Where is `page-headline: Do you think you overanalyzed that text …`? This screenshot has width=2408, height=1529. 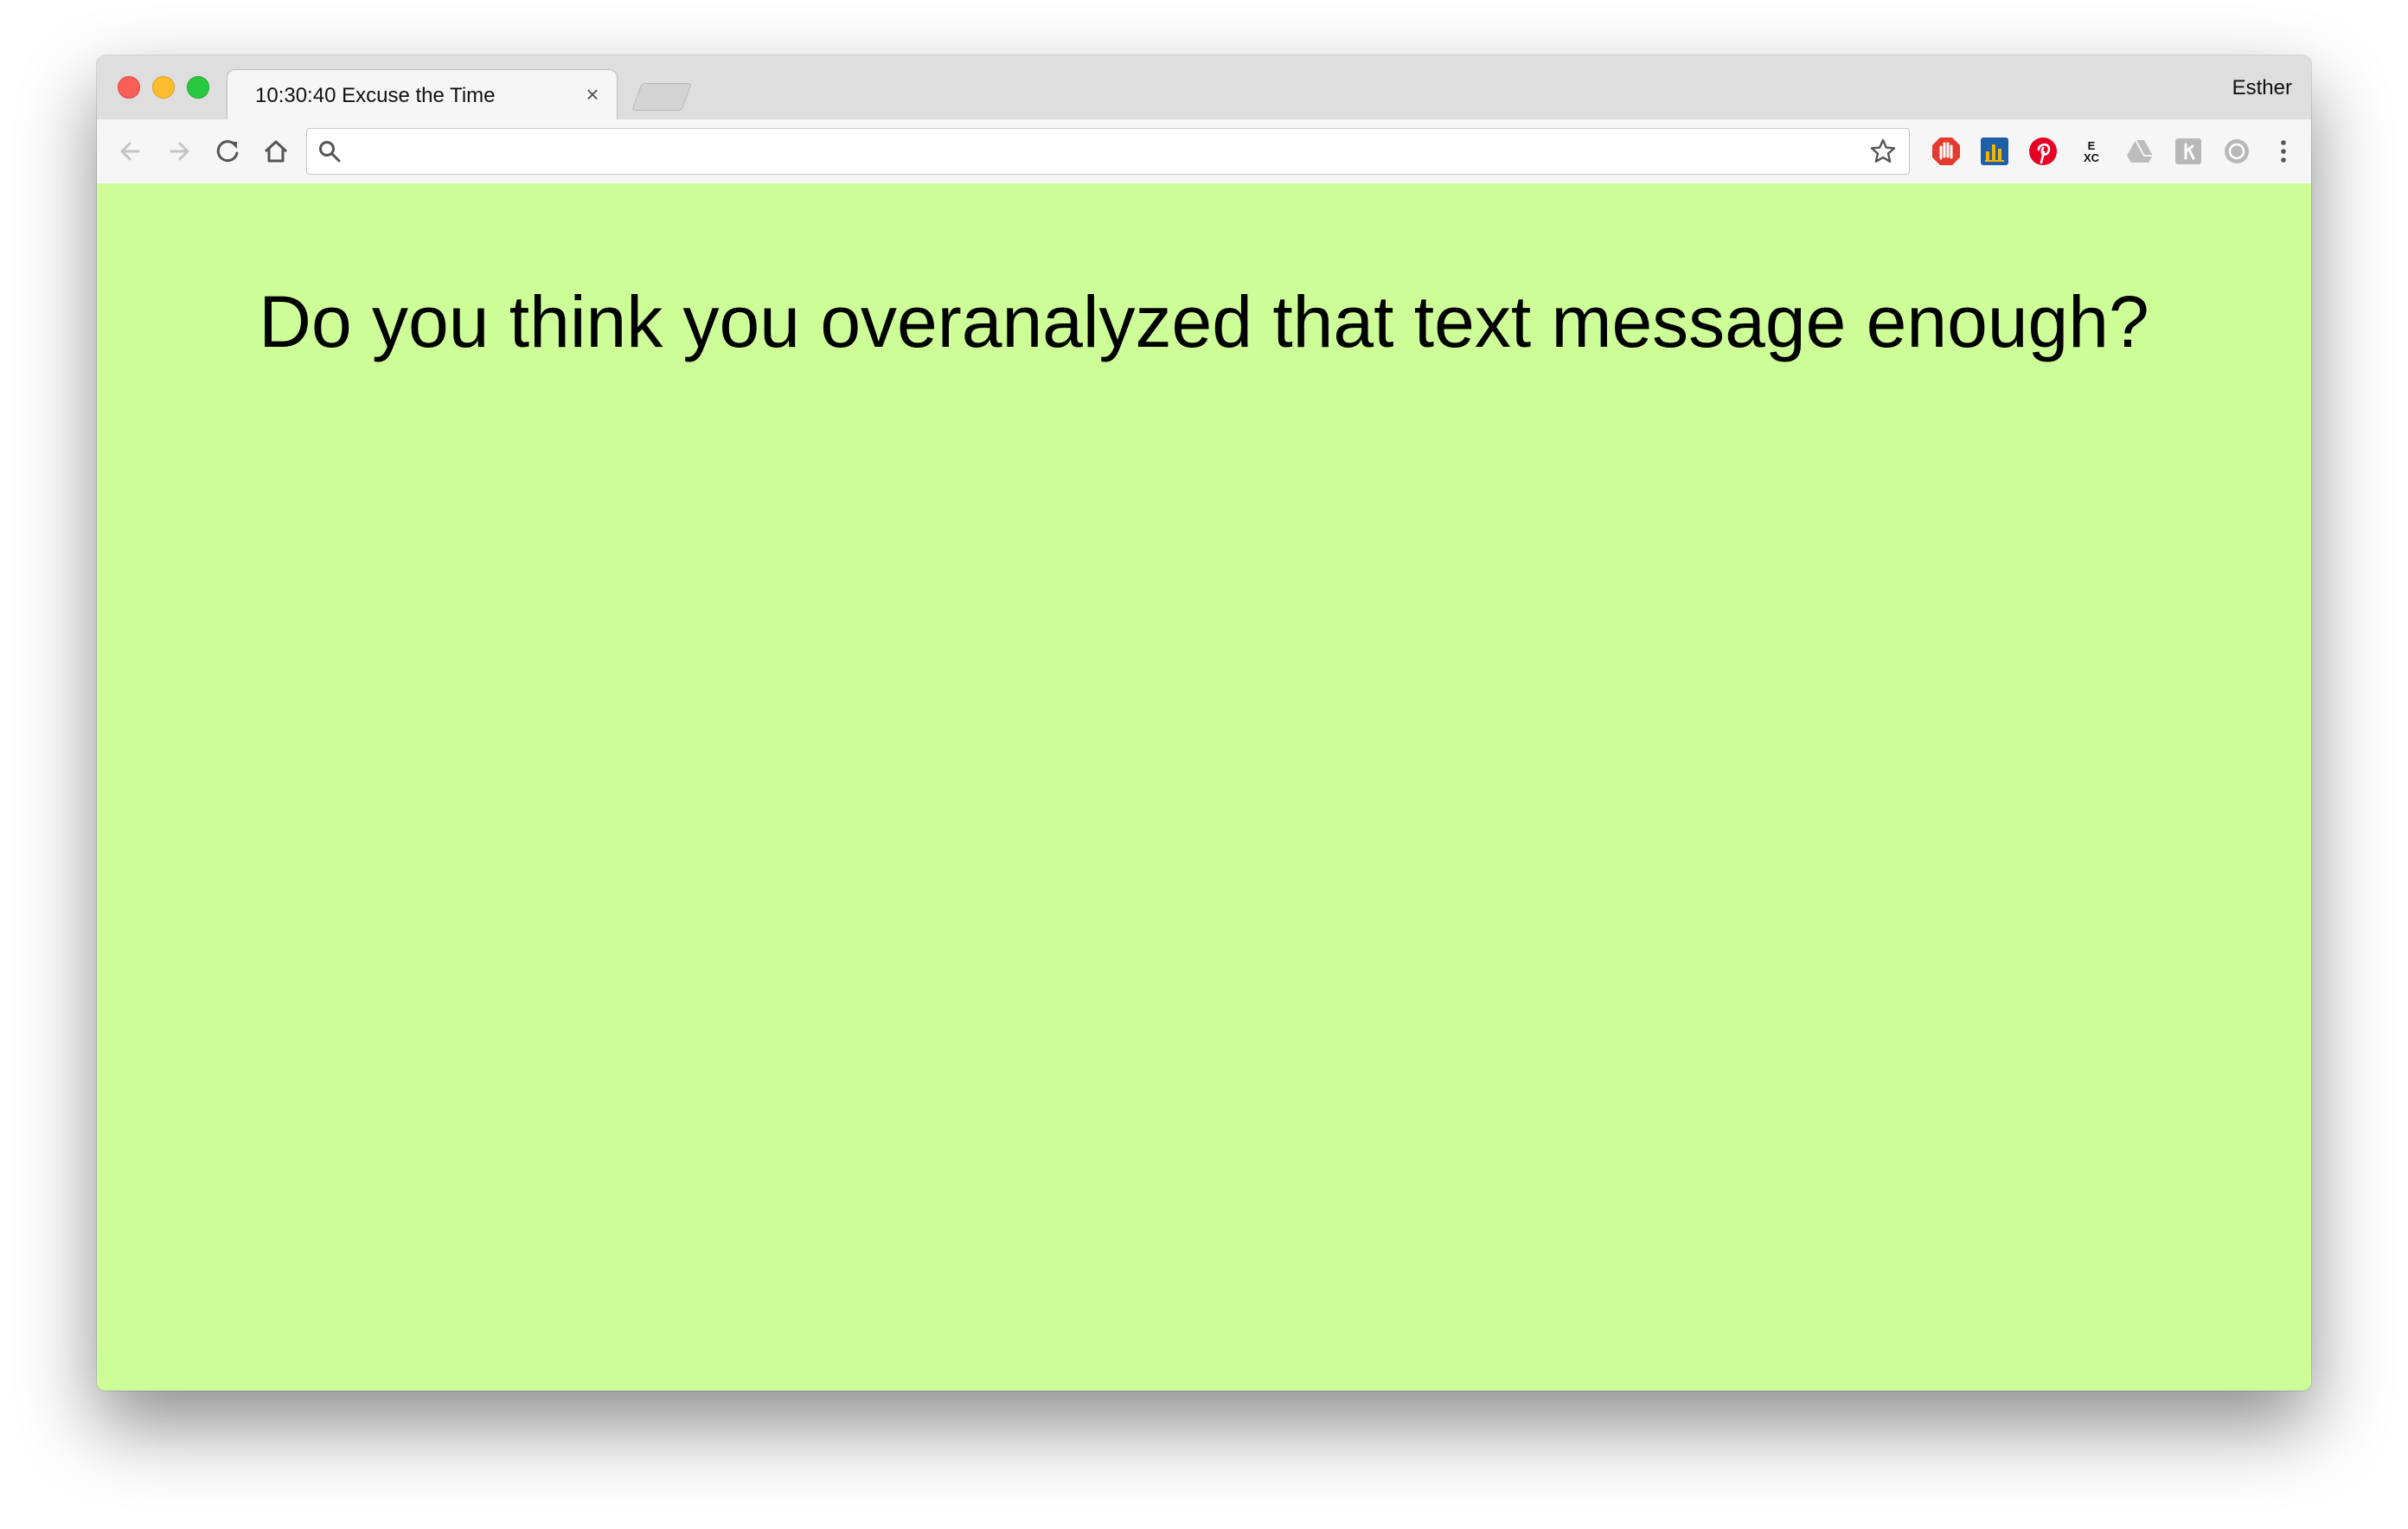 page-headline: Do you think you overanalyzed that text … is located at coordinates (1204, 321).